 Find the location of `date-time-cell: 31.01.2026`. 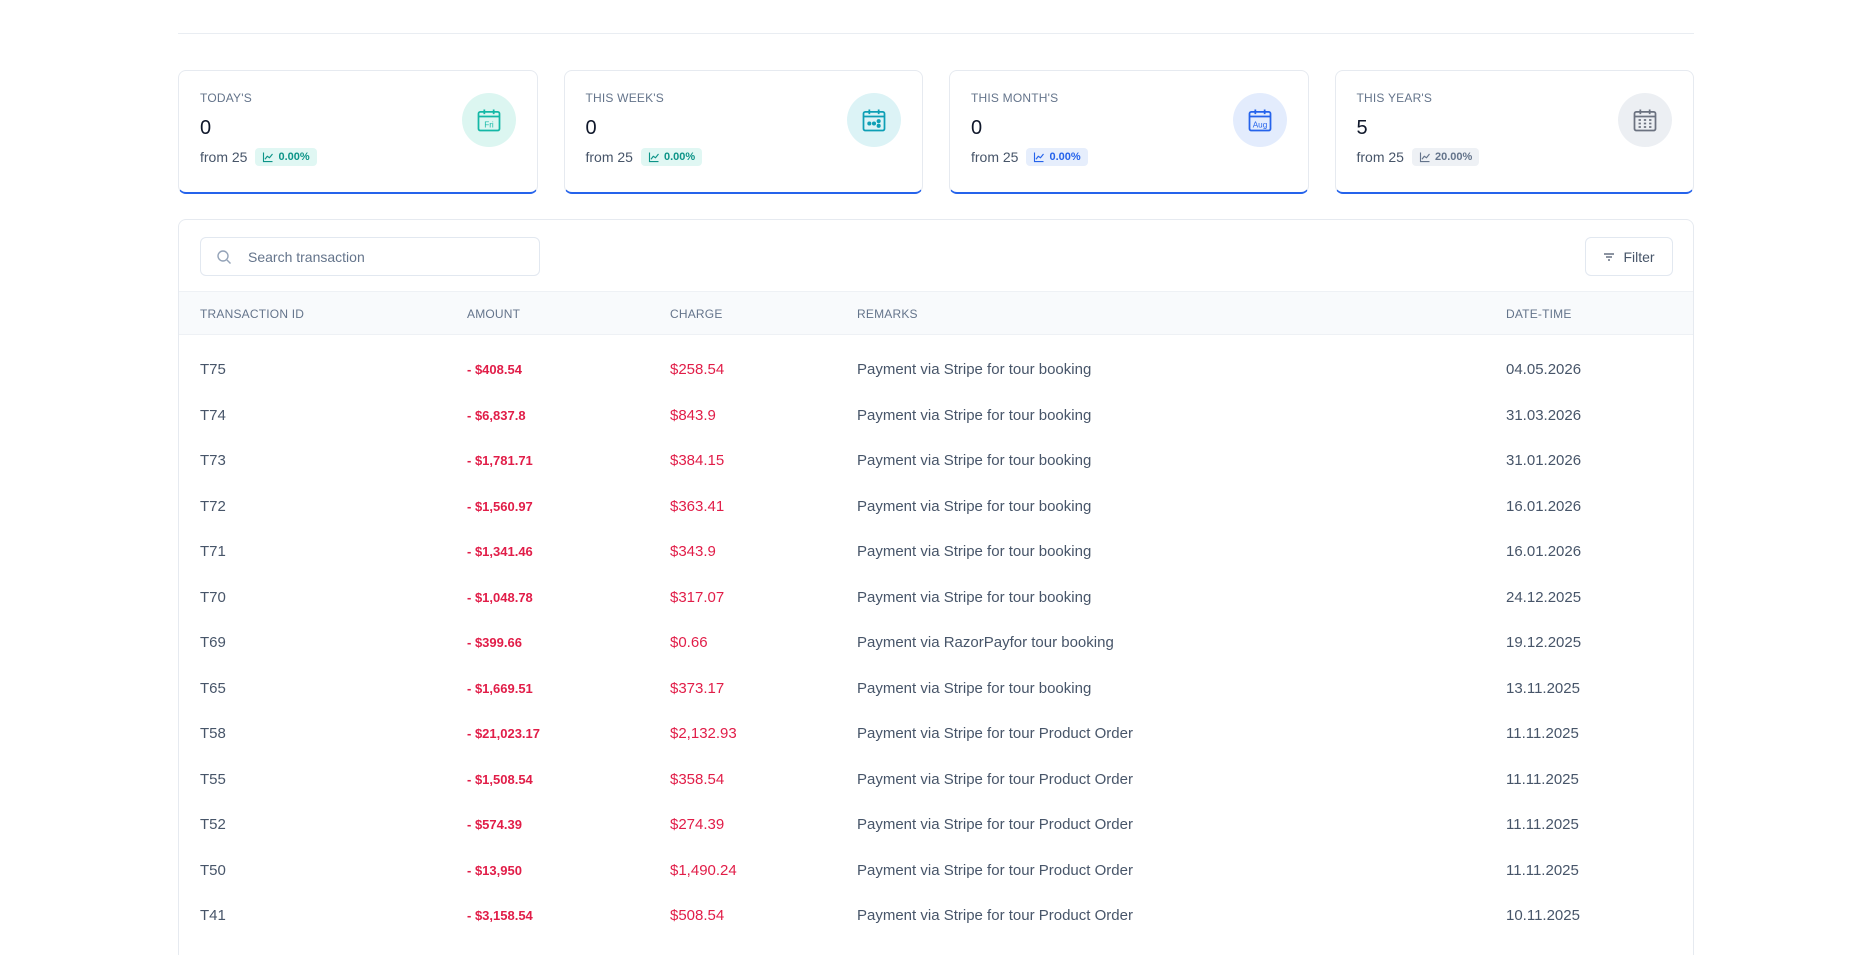

date-time-cell: 31.01.2026 is located at coordinates (1544, 460).